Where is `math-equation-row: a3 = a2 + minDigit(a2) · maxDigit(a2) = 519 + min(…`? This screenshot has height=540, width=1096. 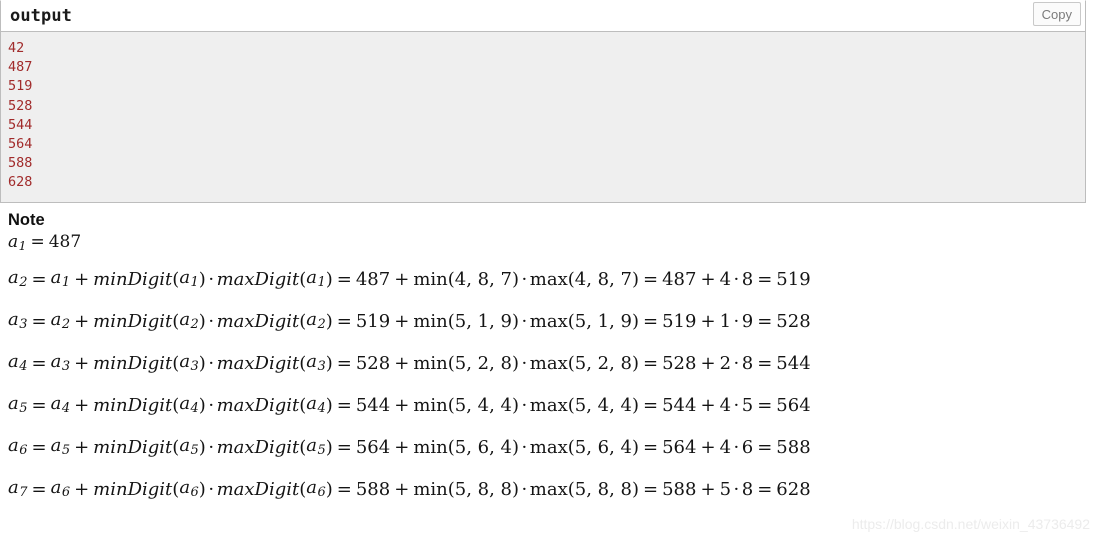 math-equation-row: a3 = a2 + minDigit(a2) · maxDigit(a2) = 519 + min(… is located at coordinates (409, 320).